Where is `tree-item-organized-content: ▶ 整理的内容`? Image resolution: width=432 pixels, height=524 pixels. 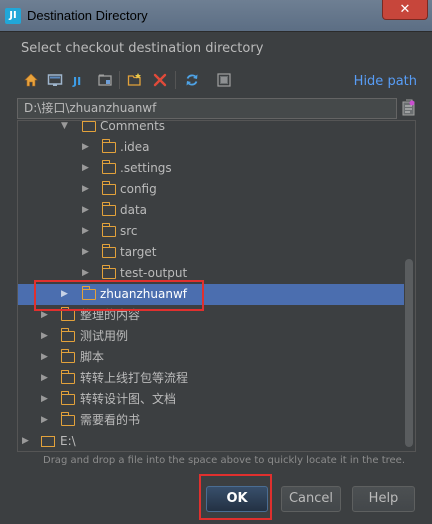
tree-item-organized-content: ▶ 整理的内容 is located at coordinates (211, 315).